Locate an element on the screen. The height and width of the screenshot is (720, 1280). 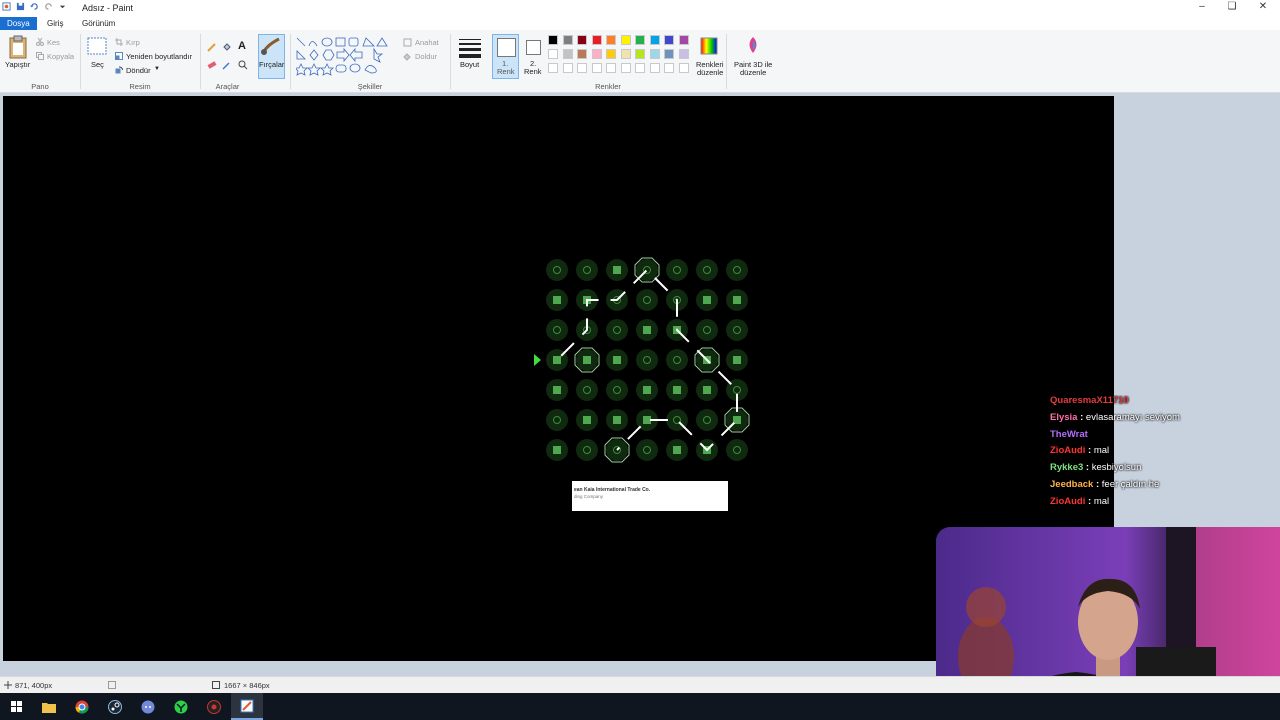
minimize-icon: – is located at coordinates (1202, 6).